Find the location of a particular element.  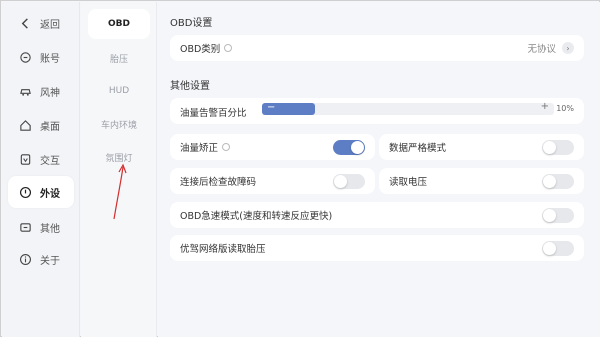

other-icon is located at coordinates (25, 227).